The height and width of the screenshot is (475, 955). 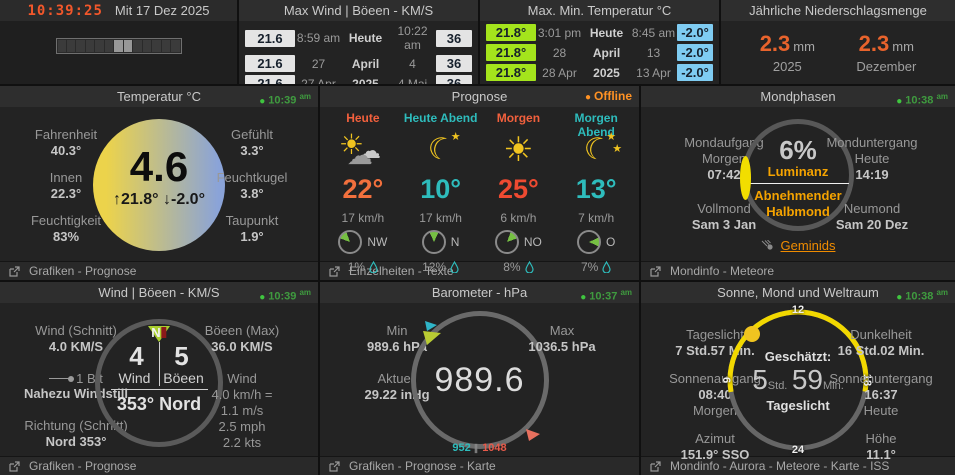 I want to click on metric-label: Fahrenheit, so click(x=66, y=134).